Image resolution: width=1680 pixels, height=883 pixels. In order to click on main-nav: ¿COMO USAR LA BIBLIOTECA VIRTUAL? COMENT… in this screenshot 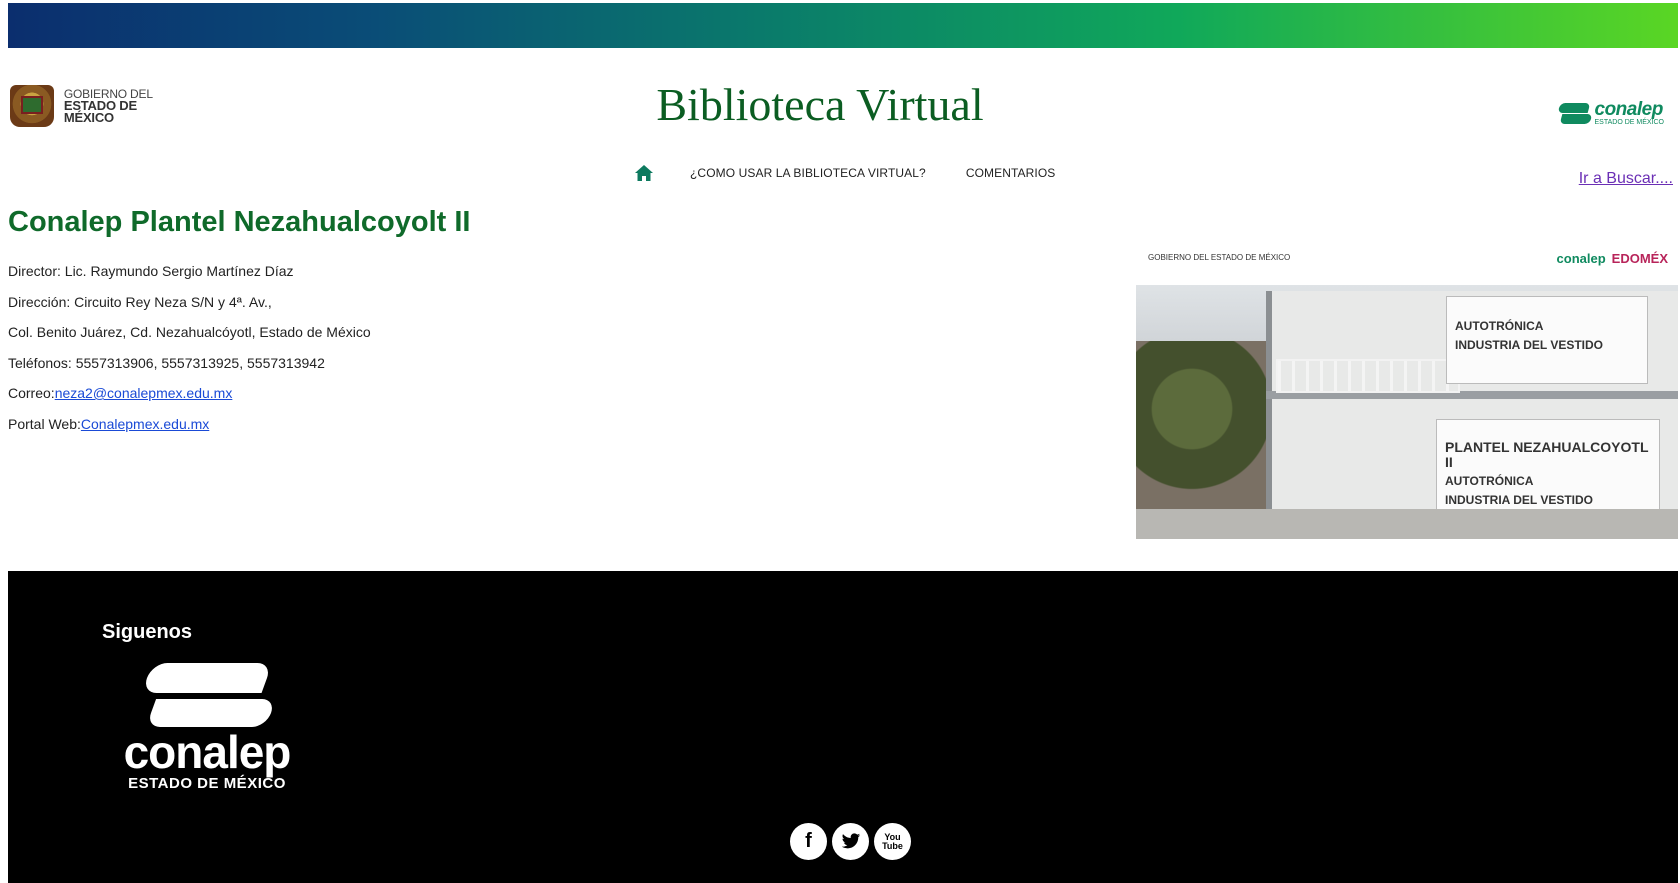, I will do `click(864, 173)`.